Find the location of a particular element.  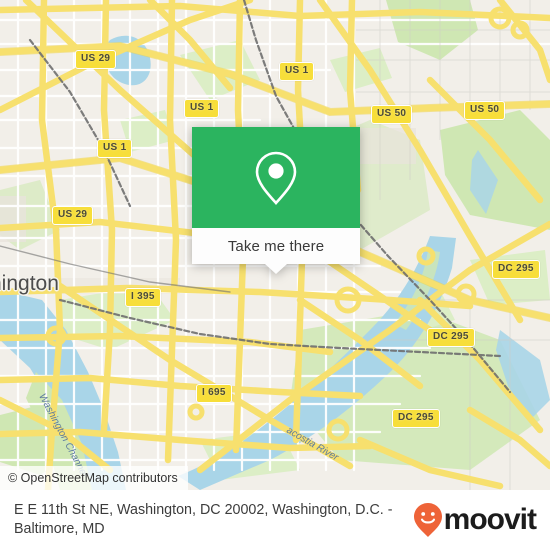

callout-action-panel: Take me there is located at coordinates (276, 246).